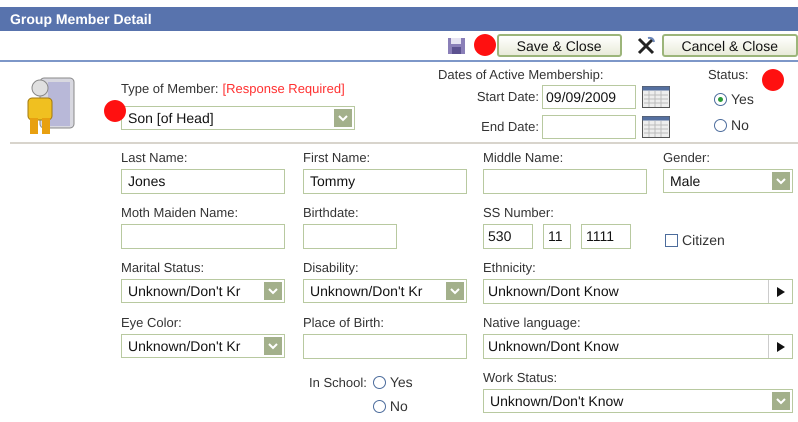 The width and height of the screenshot is (798, 422). What do you see at coordinates (728, 181) in the screenshot?
I see `dropdown: Male` at bounding box center [728, 181].